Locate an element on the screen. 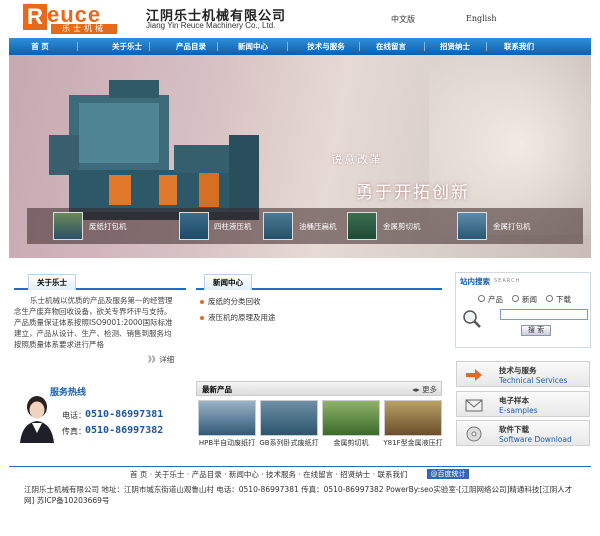 The height and width of the screenshot is (536, 600). search-button: 搜 索 is located at coordinates (536, 330).